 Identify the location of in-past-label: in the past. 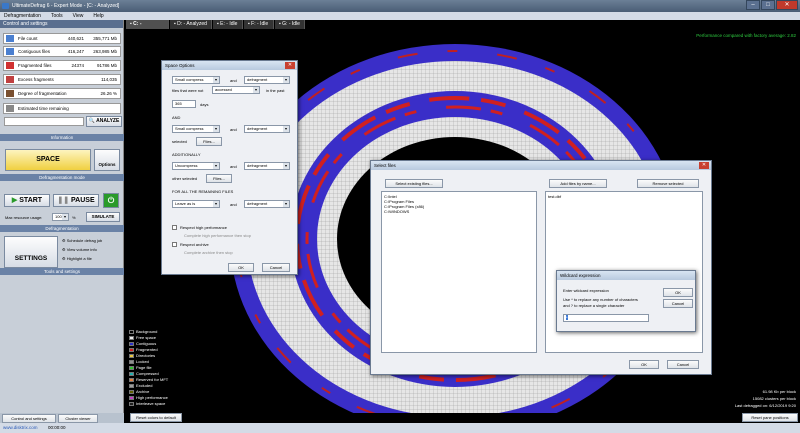
(275, 90).